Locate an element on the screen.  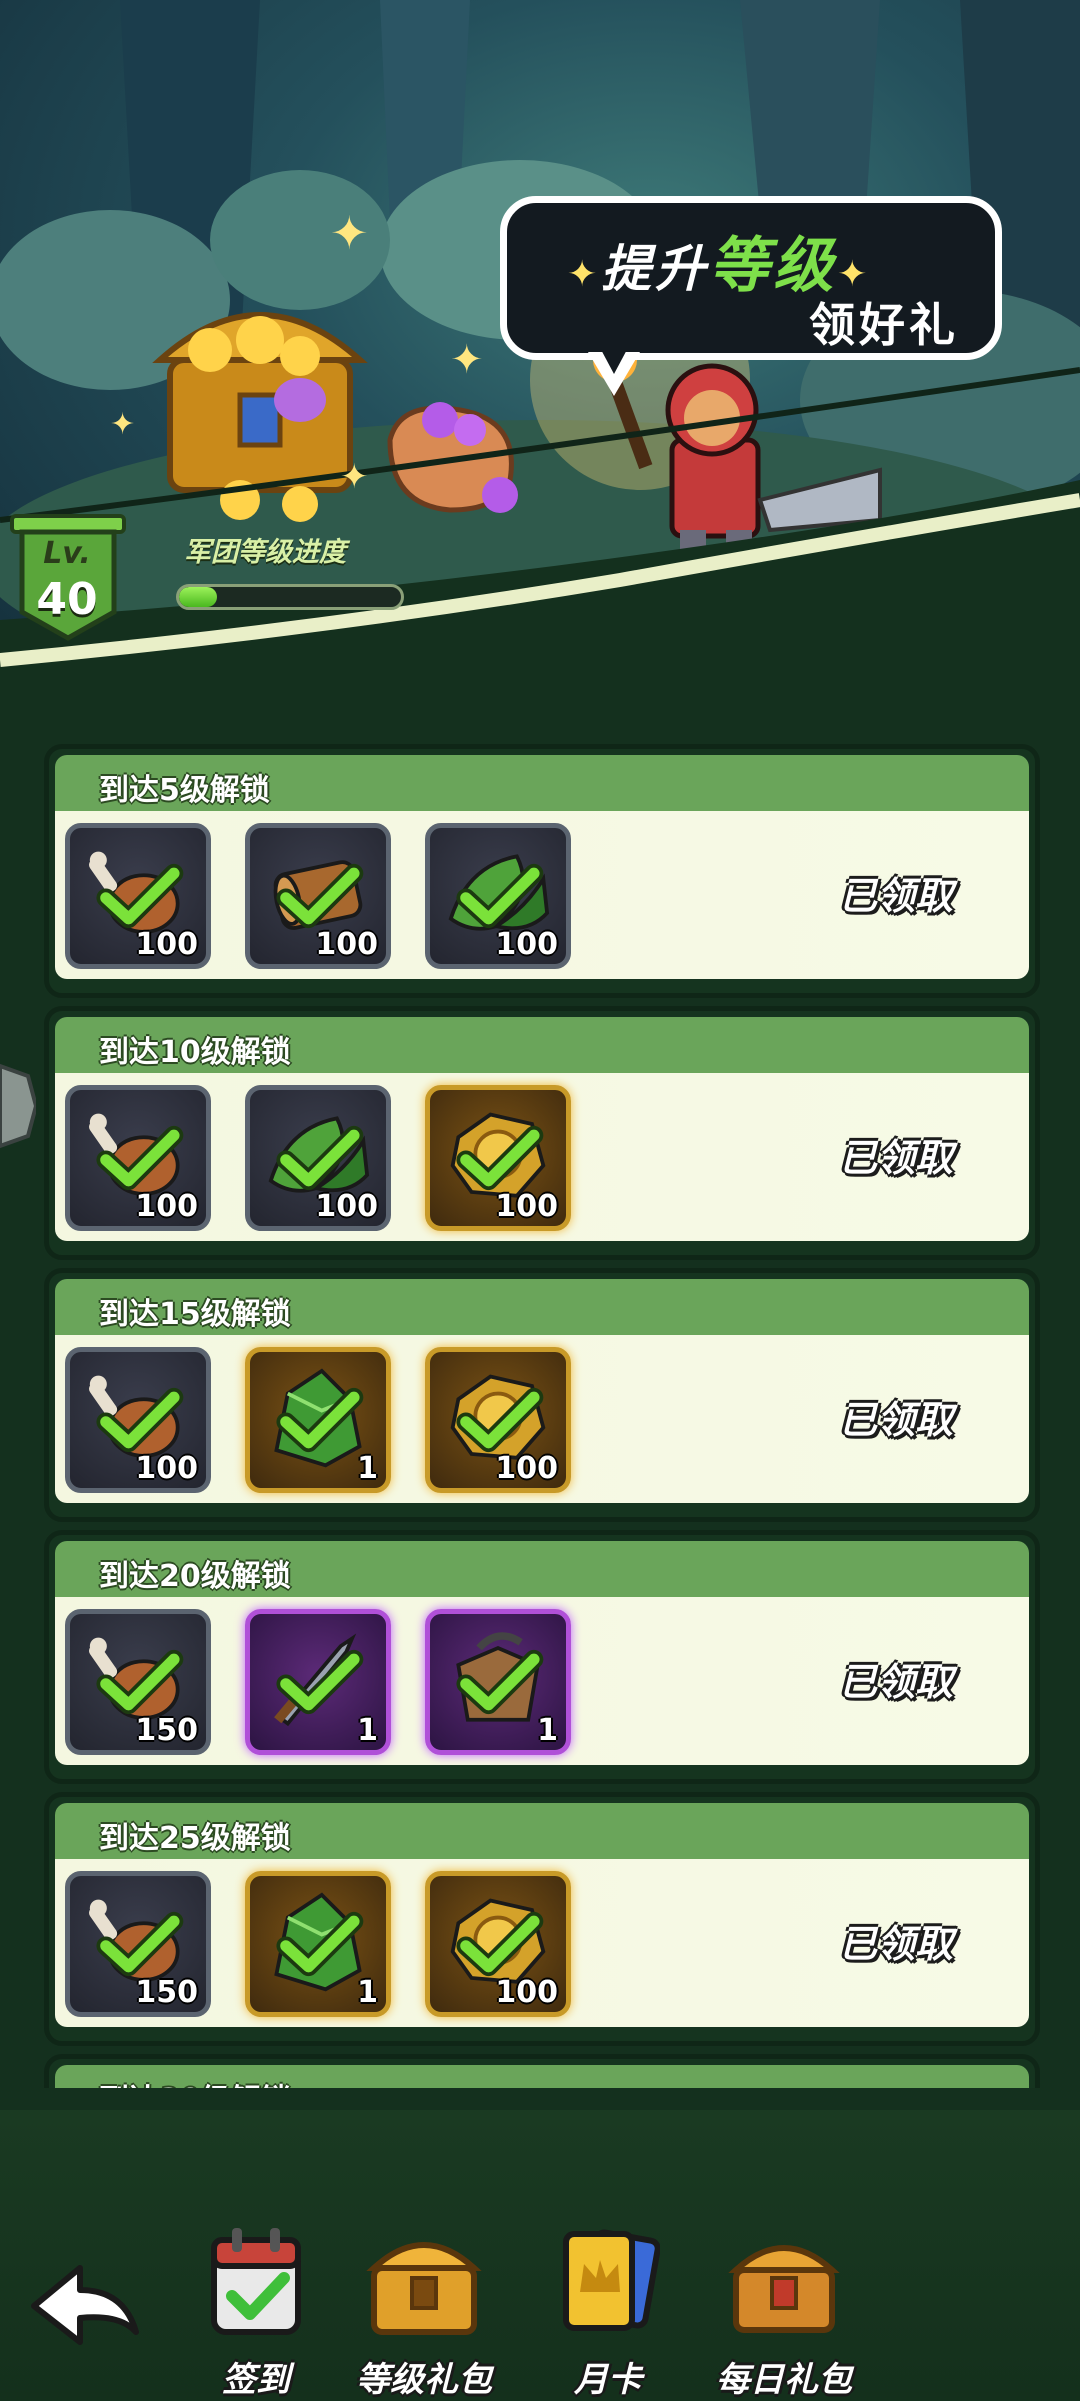
nav-sign-in: 签到 is located at coordinates (256, 2311).